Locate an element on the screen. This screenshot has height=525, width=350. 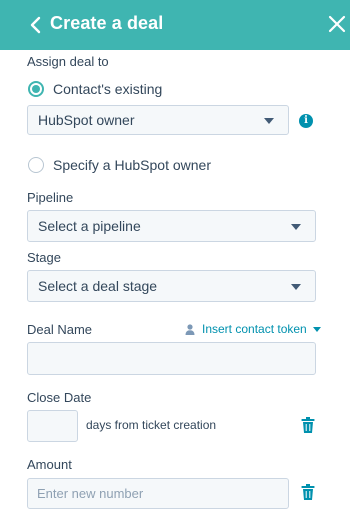
chevron-left-icon is located at coordinates (36, 25).